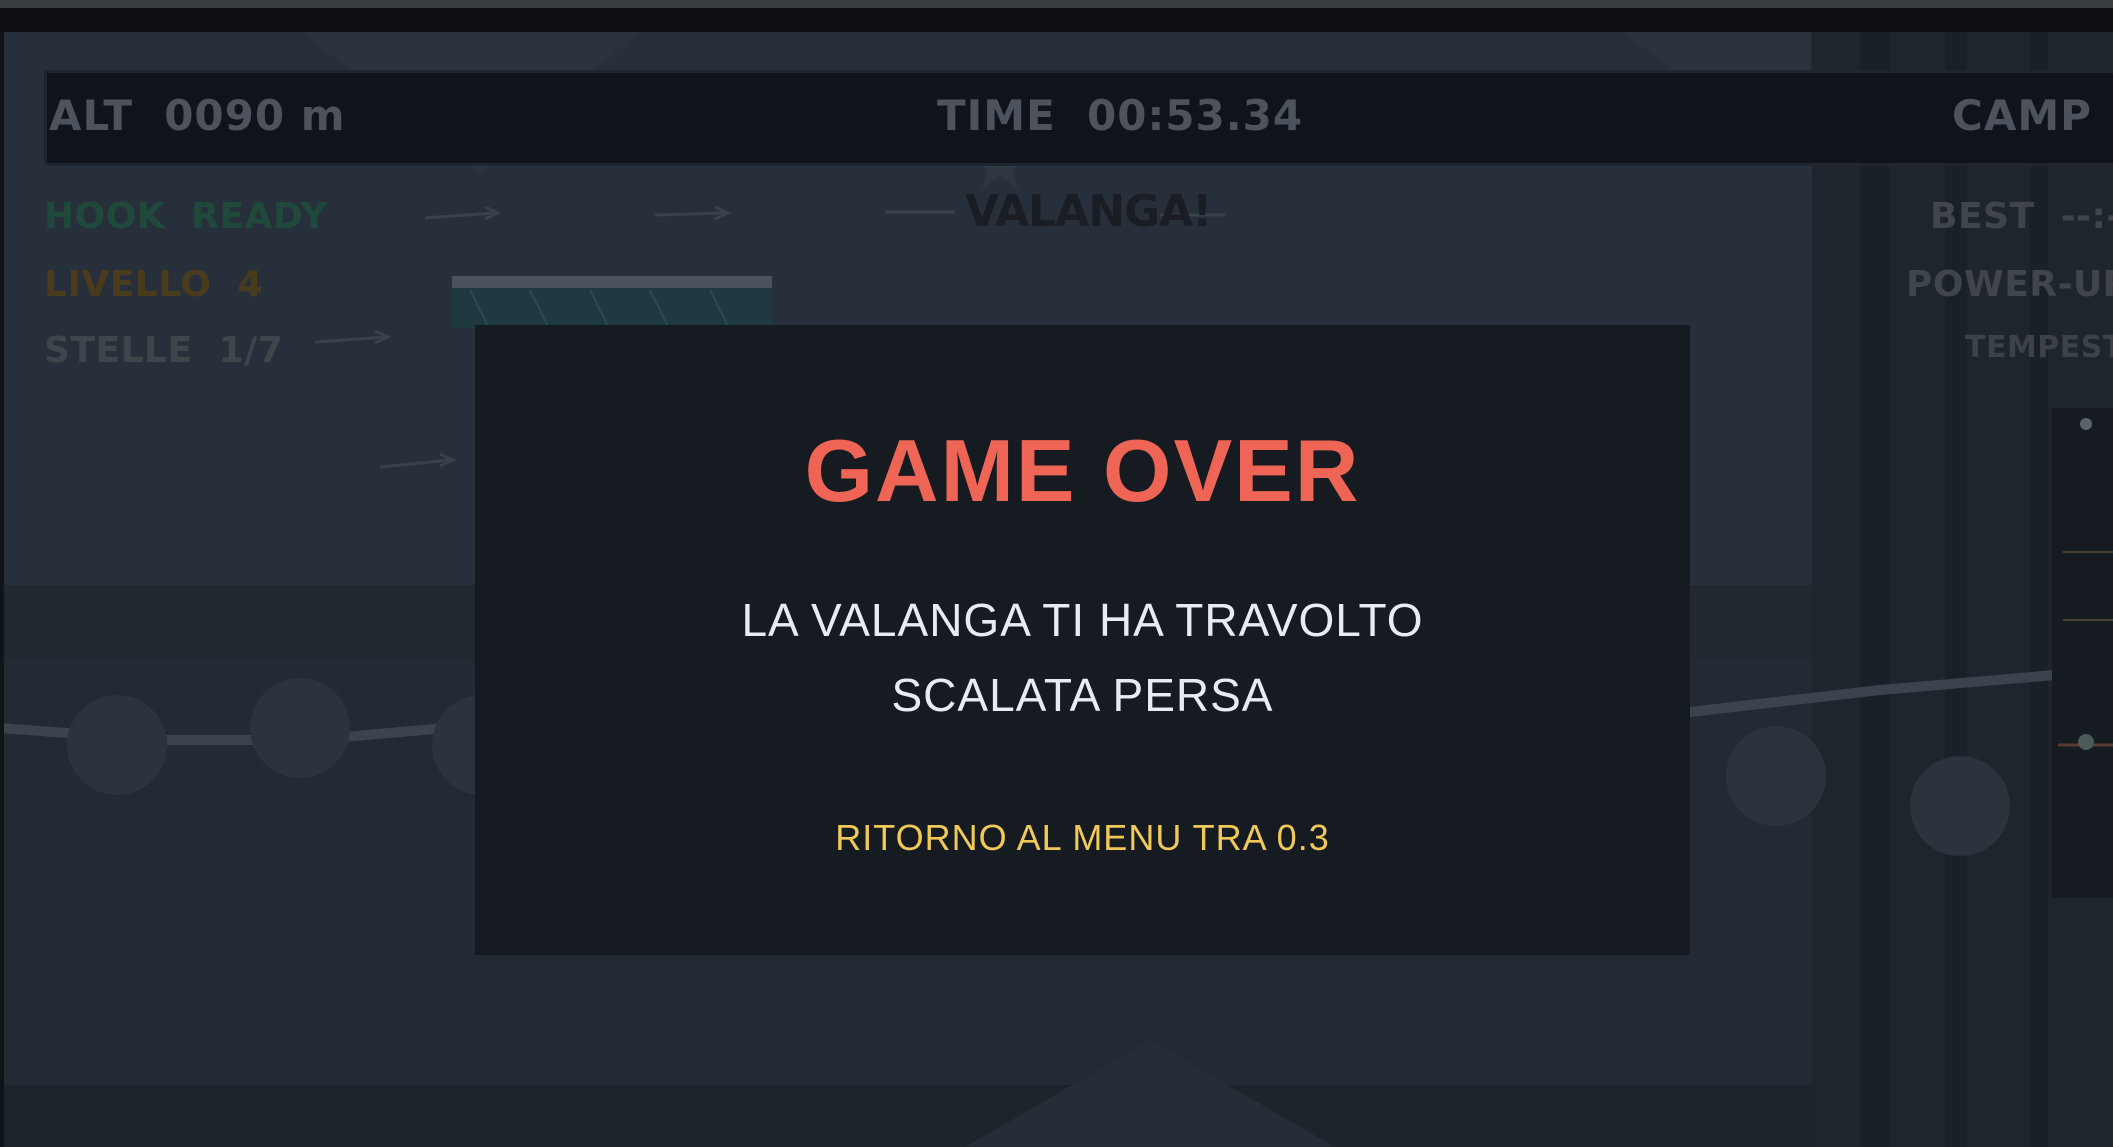  What do you see at coordinates (612, 282) in the screenshot?
I see `ice-platform` at bounding box center [612, 282].